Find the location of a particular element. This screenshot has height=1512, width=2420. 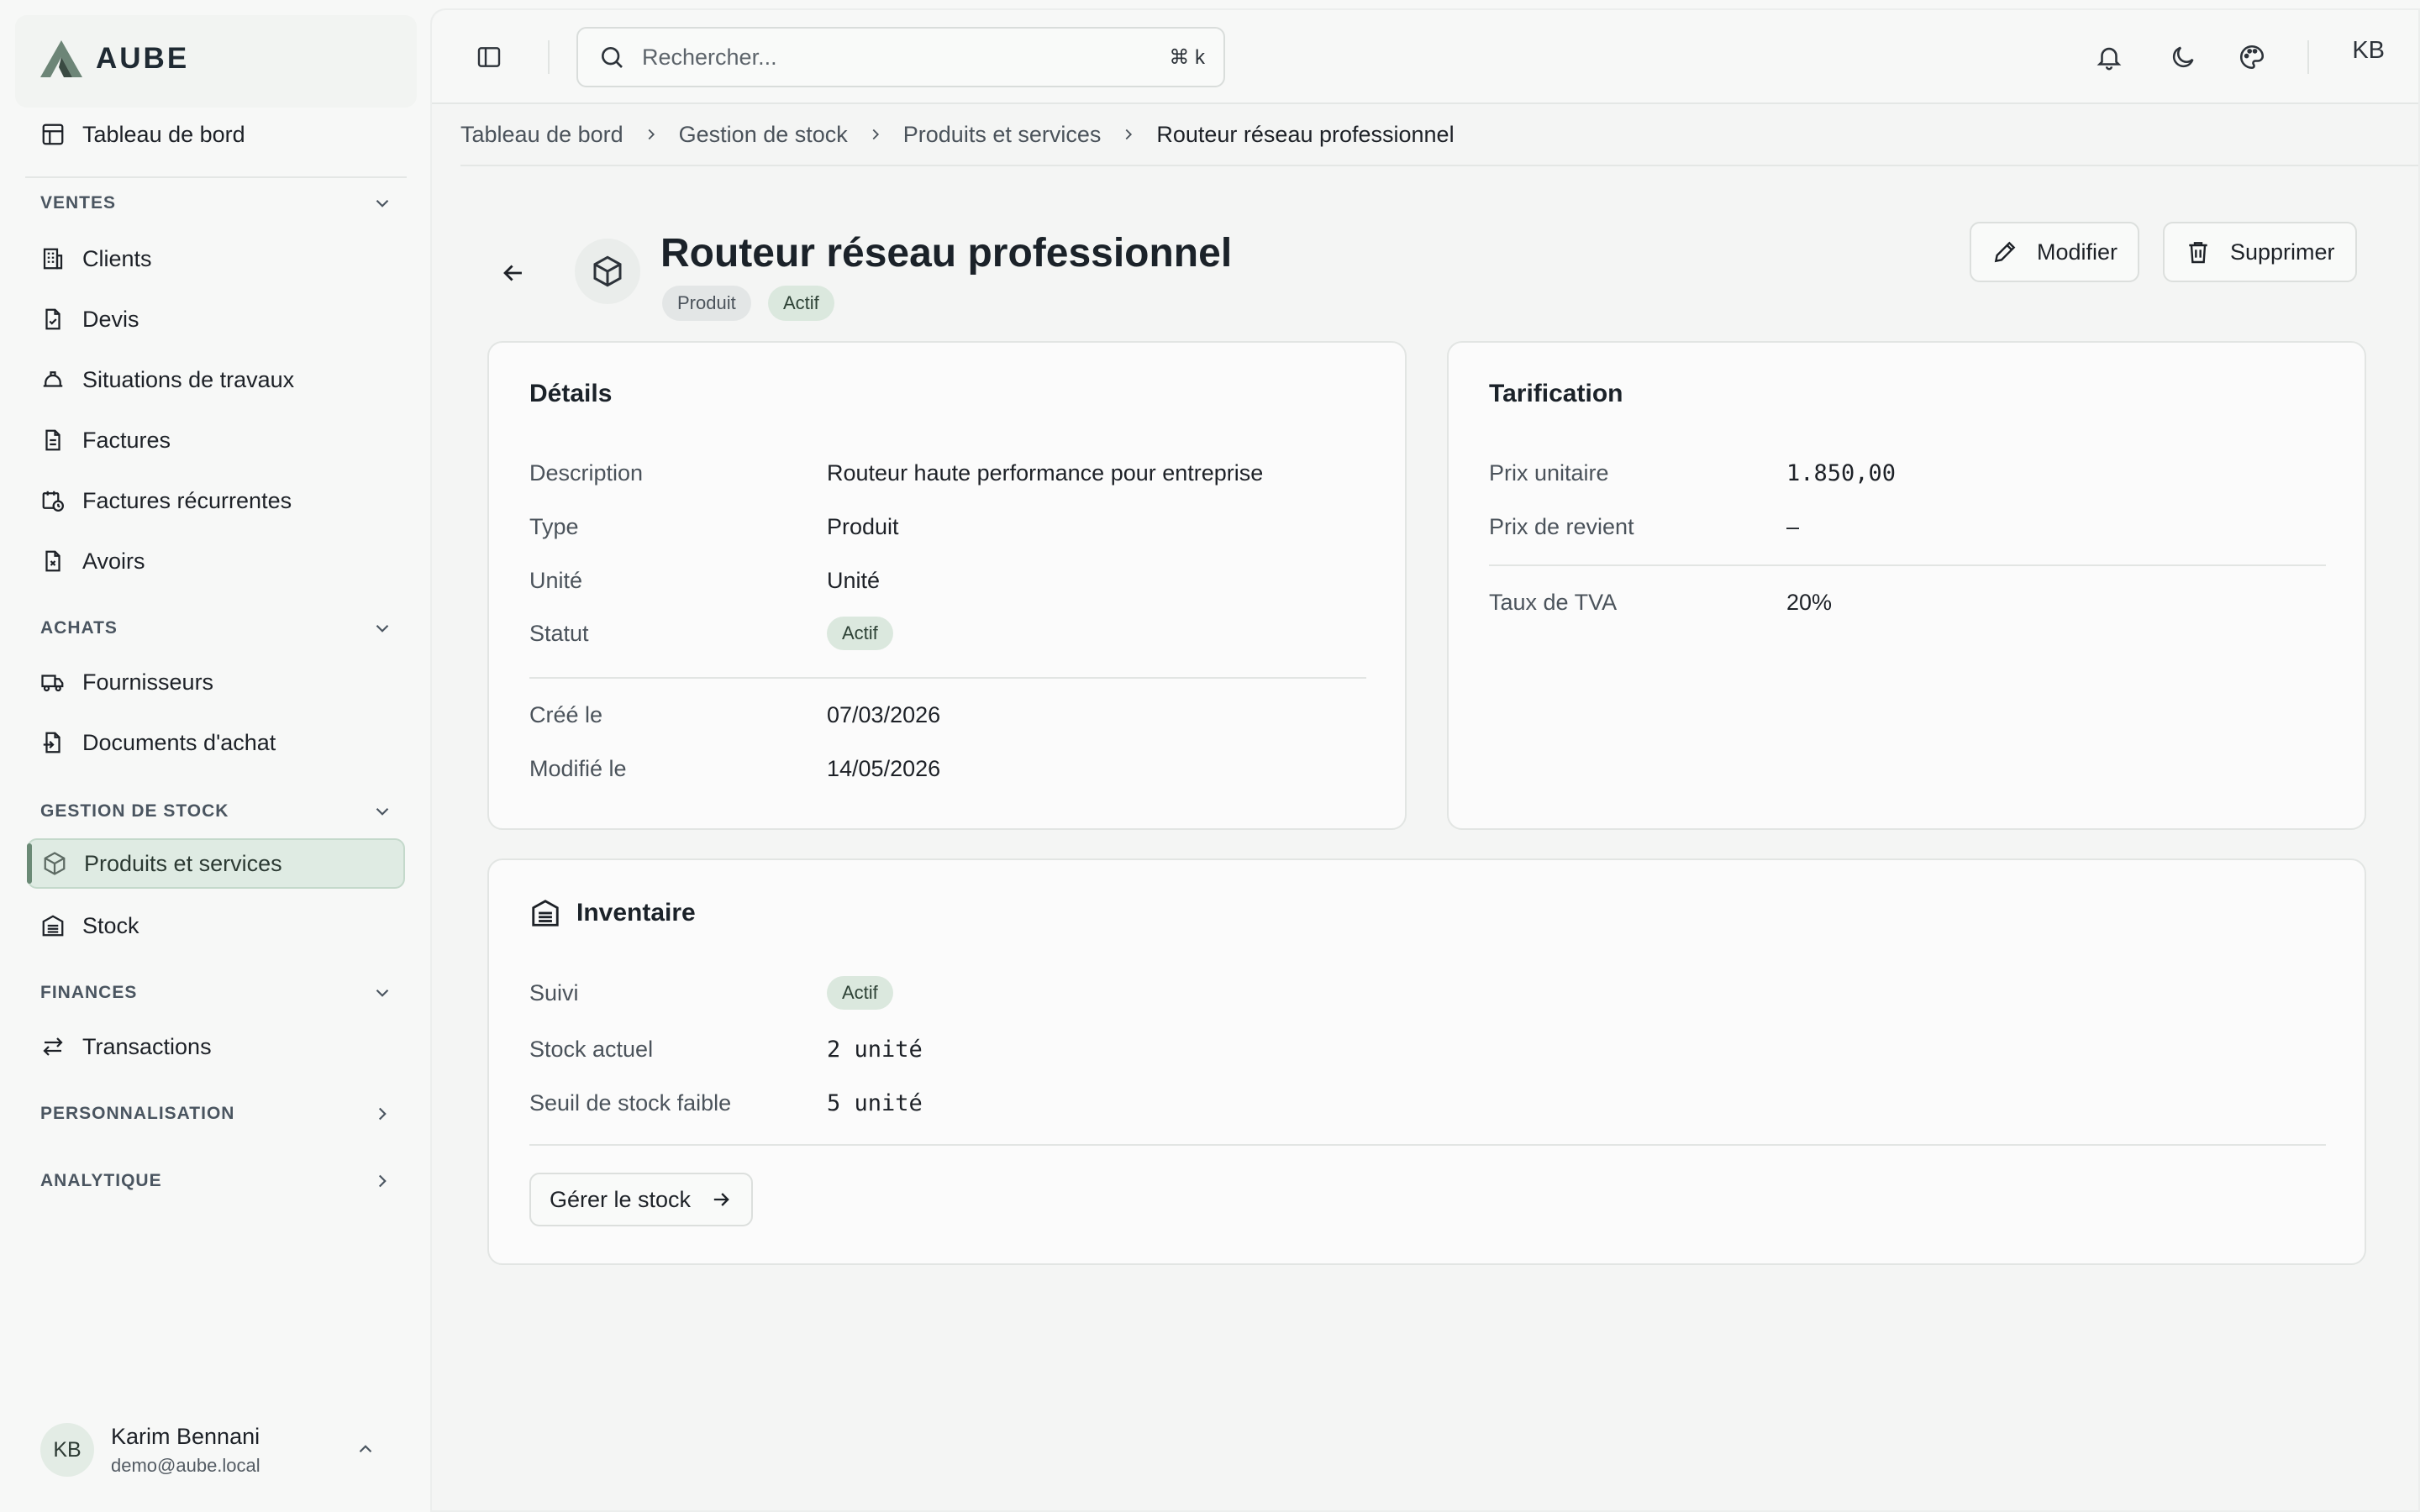

sidebar-item-label: Factures is located at coordinates (127, 440).